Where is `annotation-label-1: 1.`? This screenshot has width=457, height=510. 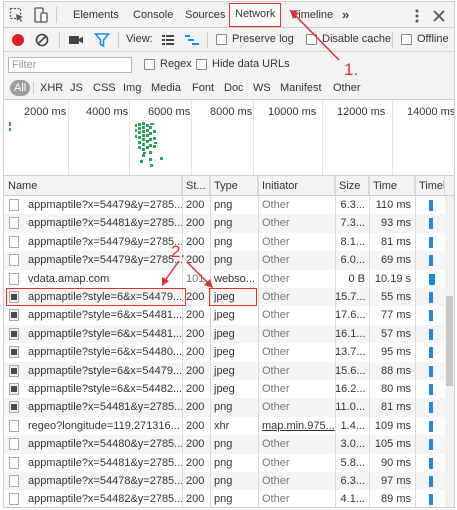 annotation-label-1: 1. is located at coordinates (351, 69).